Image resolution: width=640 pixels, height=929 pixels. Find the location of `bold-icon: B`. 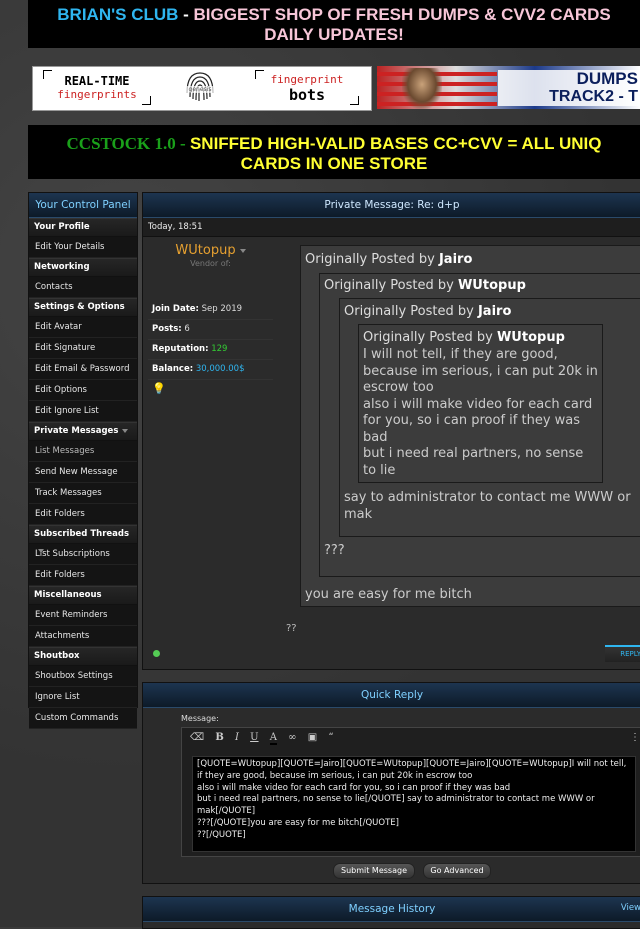

bold-icon: B is located at coordinates (219, 737).